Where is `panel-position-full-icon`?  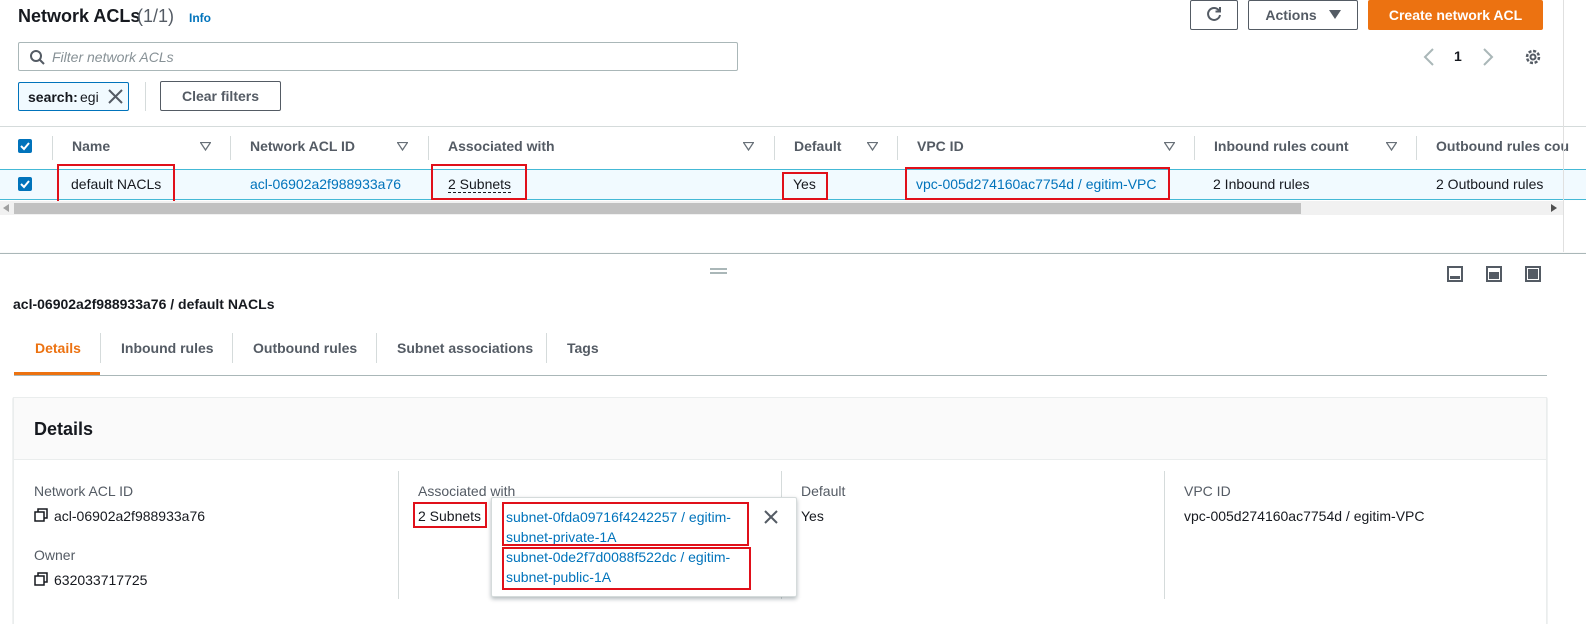 panel-position-full-icon is located at coordinates (1533, 274).